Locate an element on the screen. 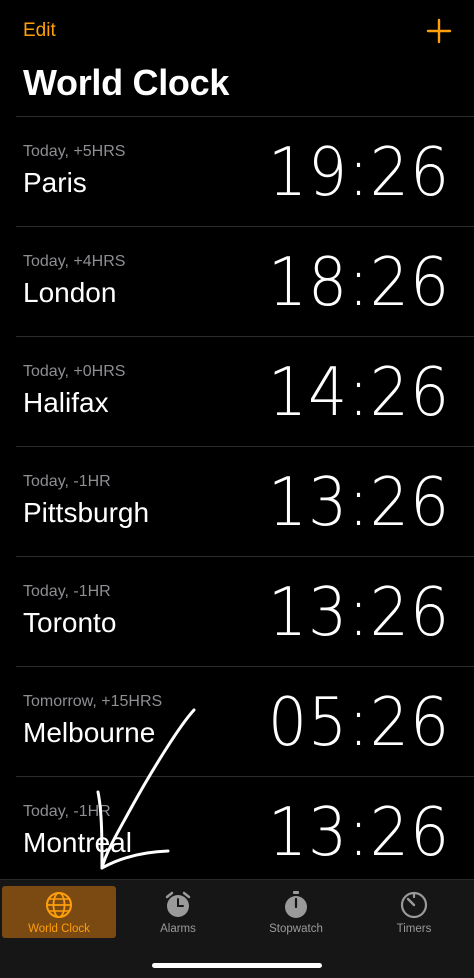 This screenshot has width=474, height=978. clock-city: London is located at coordinates (70, 292).